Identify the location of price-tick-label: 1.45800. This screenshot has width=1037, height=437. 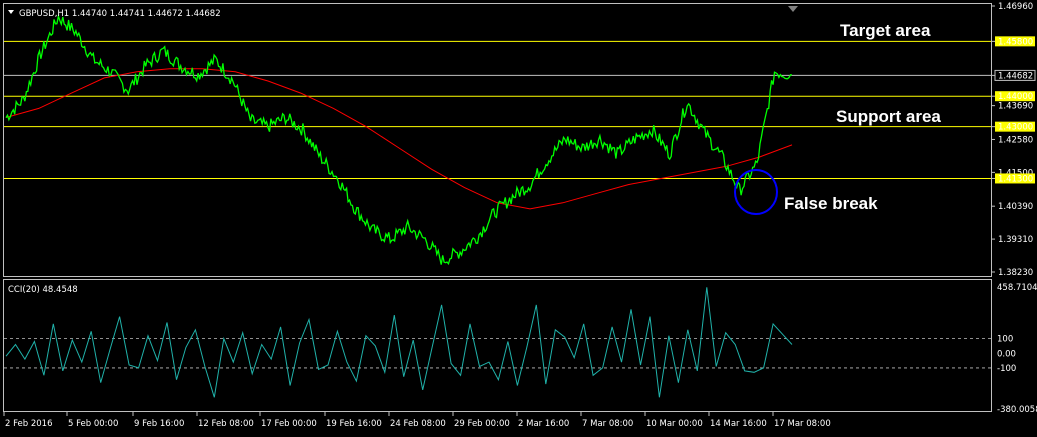
(1015, 42).